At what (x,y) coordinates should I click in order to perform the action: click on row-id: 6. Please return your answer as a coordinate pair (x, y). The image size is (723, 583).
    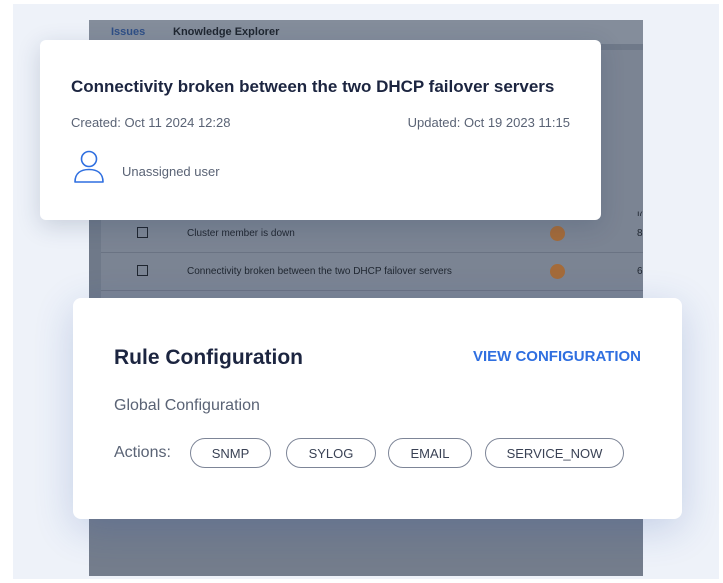
    Looking at the image, I should click on (640, 271).